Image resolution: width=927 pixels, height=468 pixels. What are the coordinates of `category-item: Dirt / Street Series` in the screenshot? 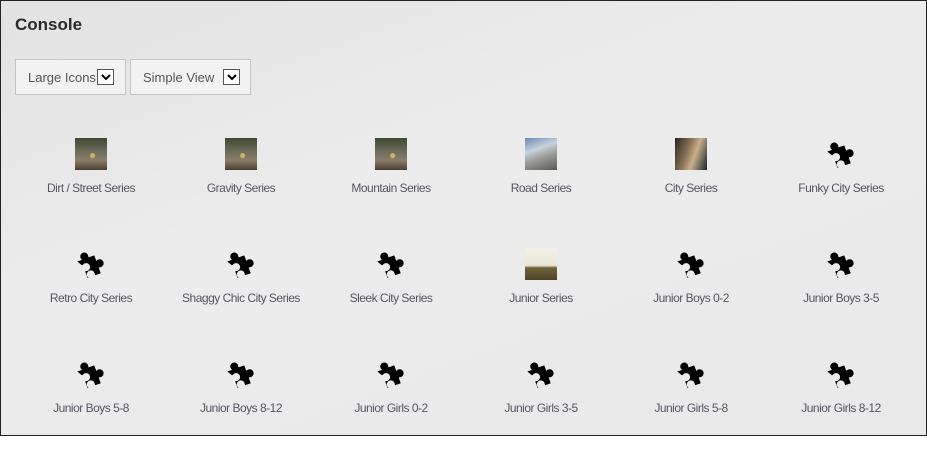 It's located at (91, 193).